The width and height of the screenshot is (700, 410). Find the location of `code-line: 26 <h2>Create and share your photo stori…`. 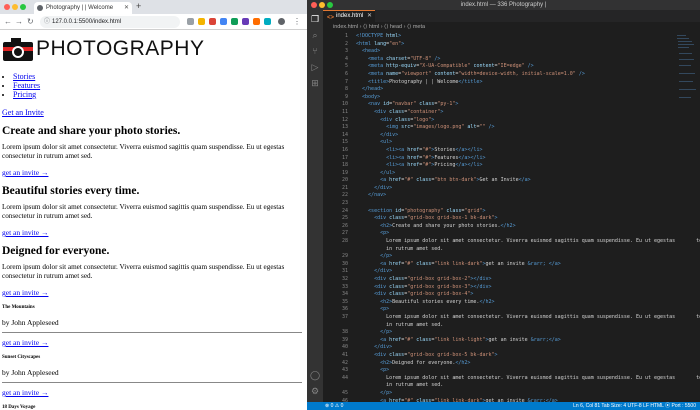

code-line: 26 <h2>Create and share your photo stori… is located at coordinates (511, 227).